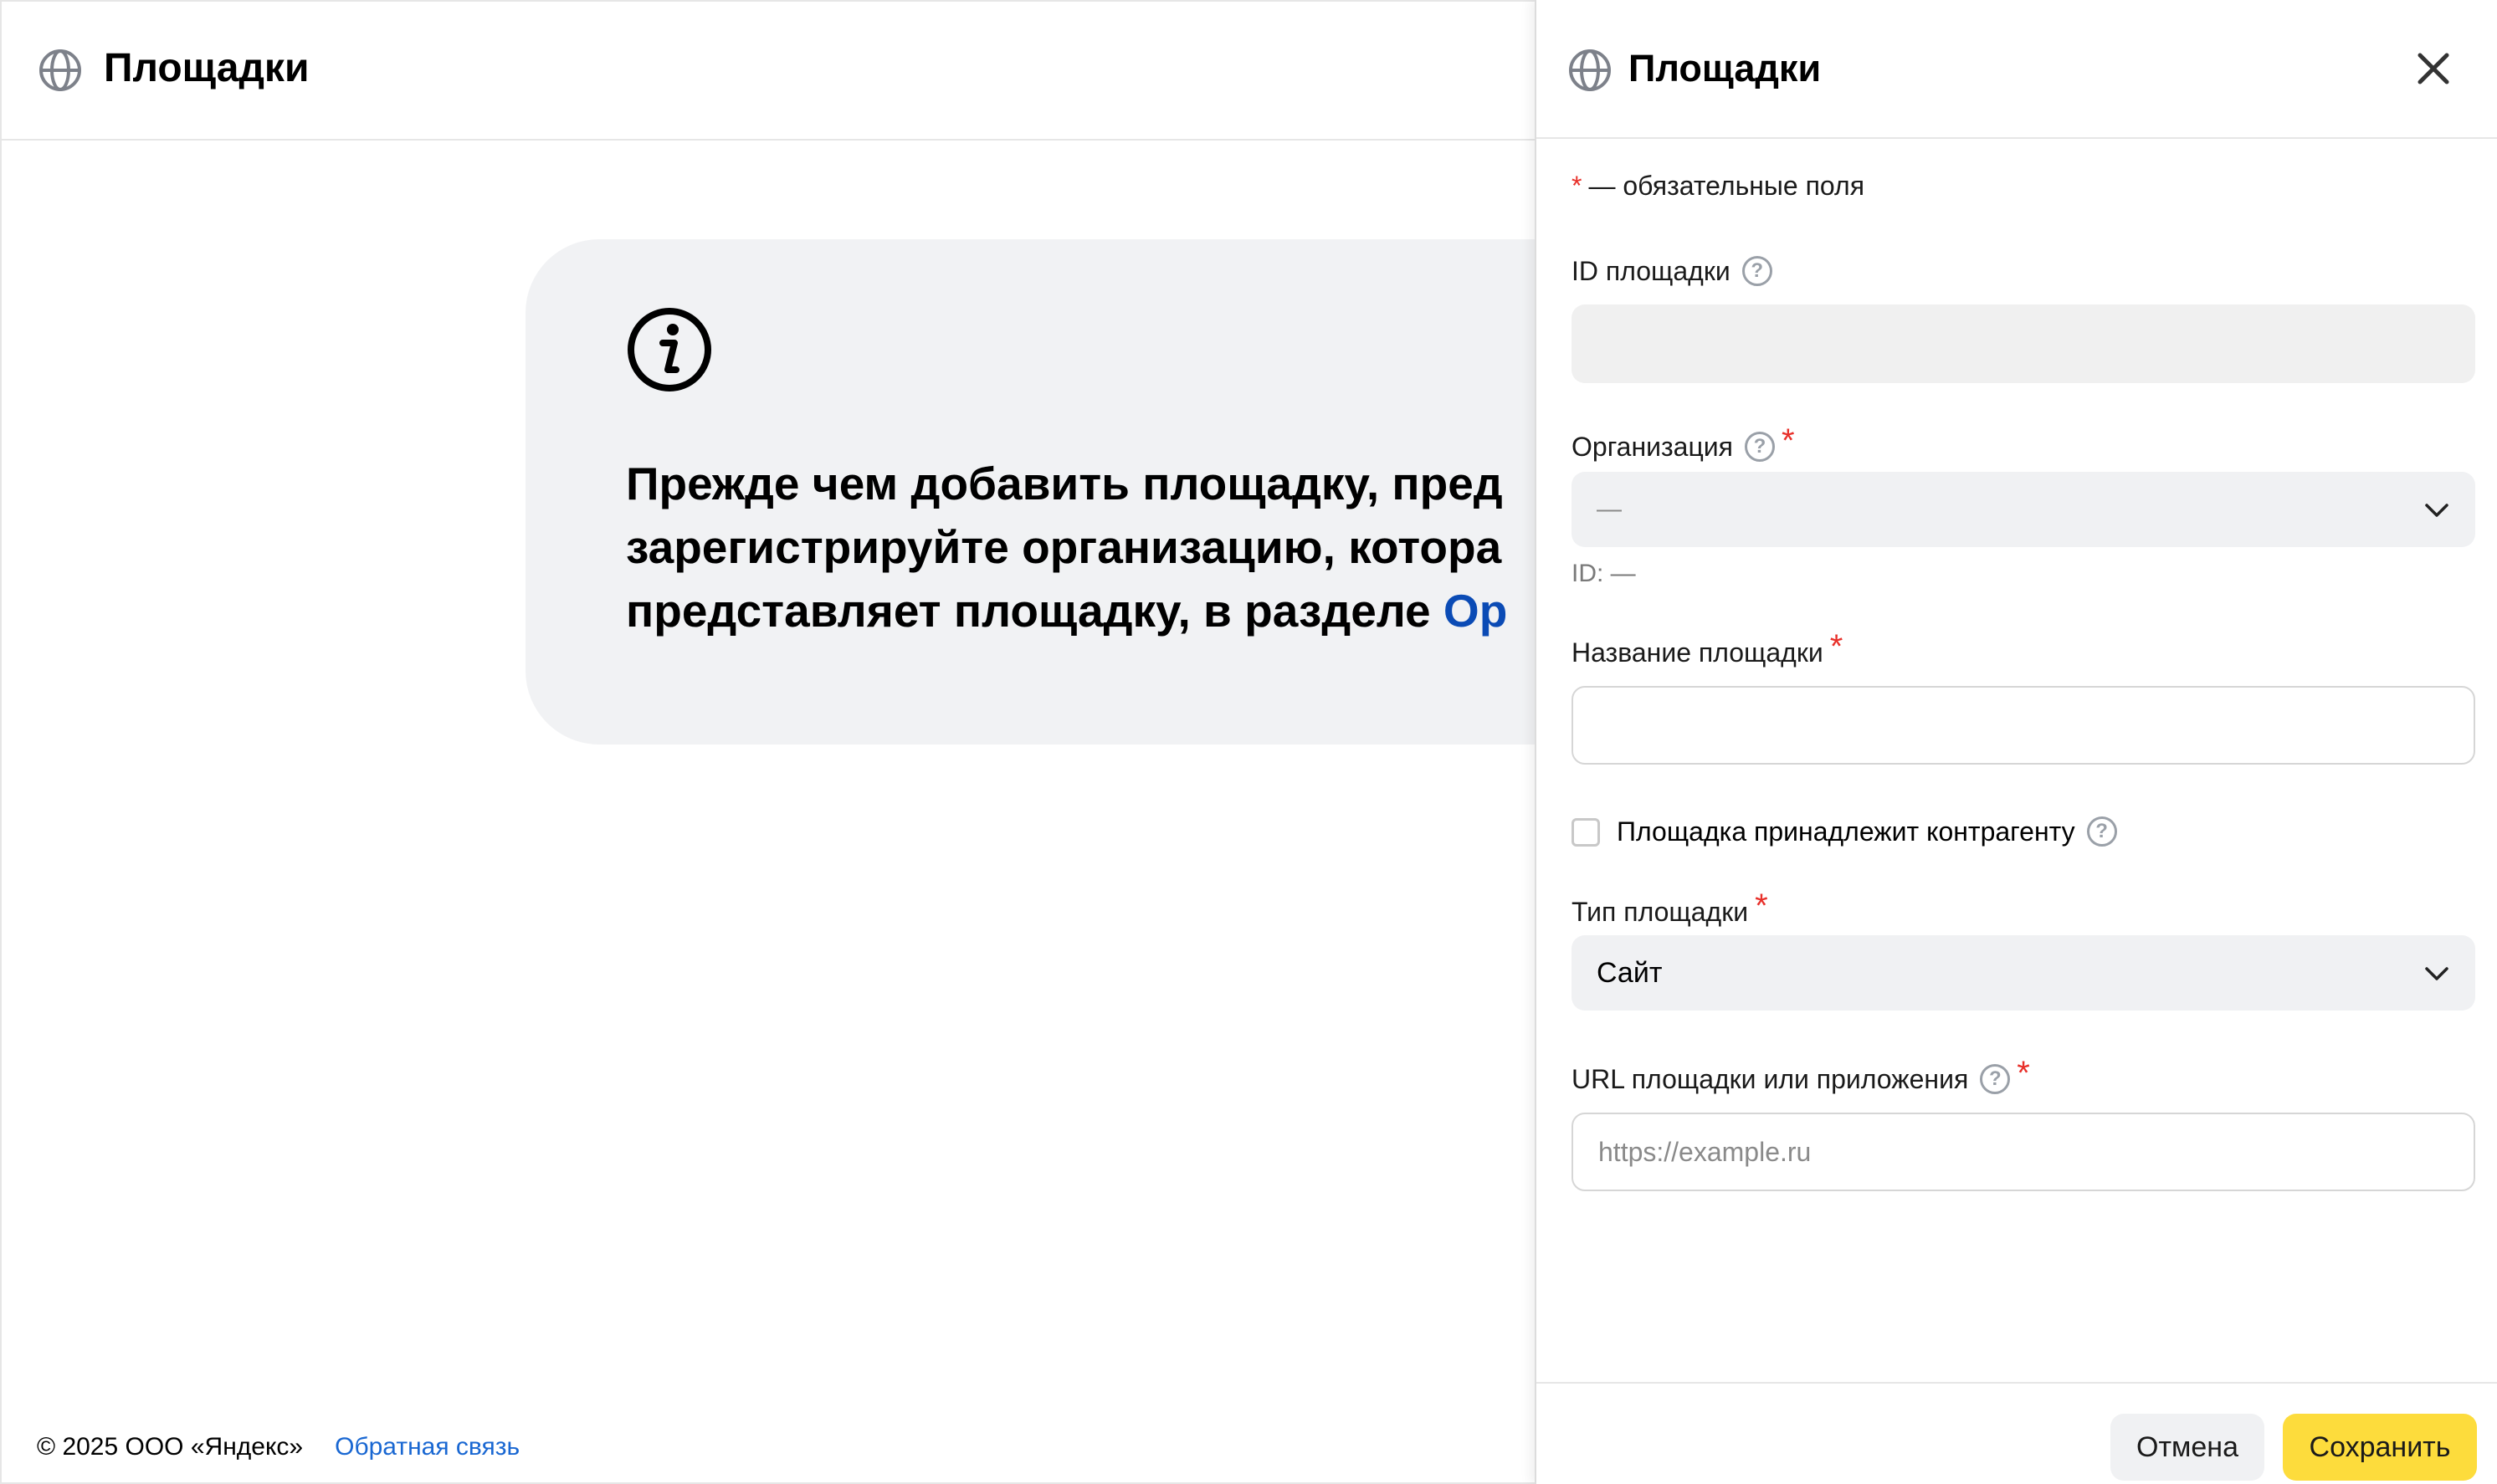 This screenshot has width=2497, height=1484. I want to click on info-line-1: Прежде чем добавить площадку, пред, so click(1064, 483).